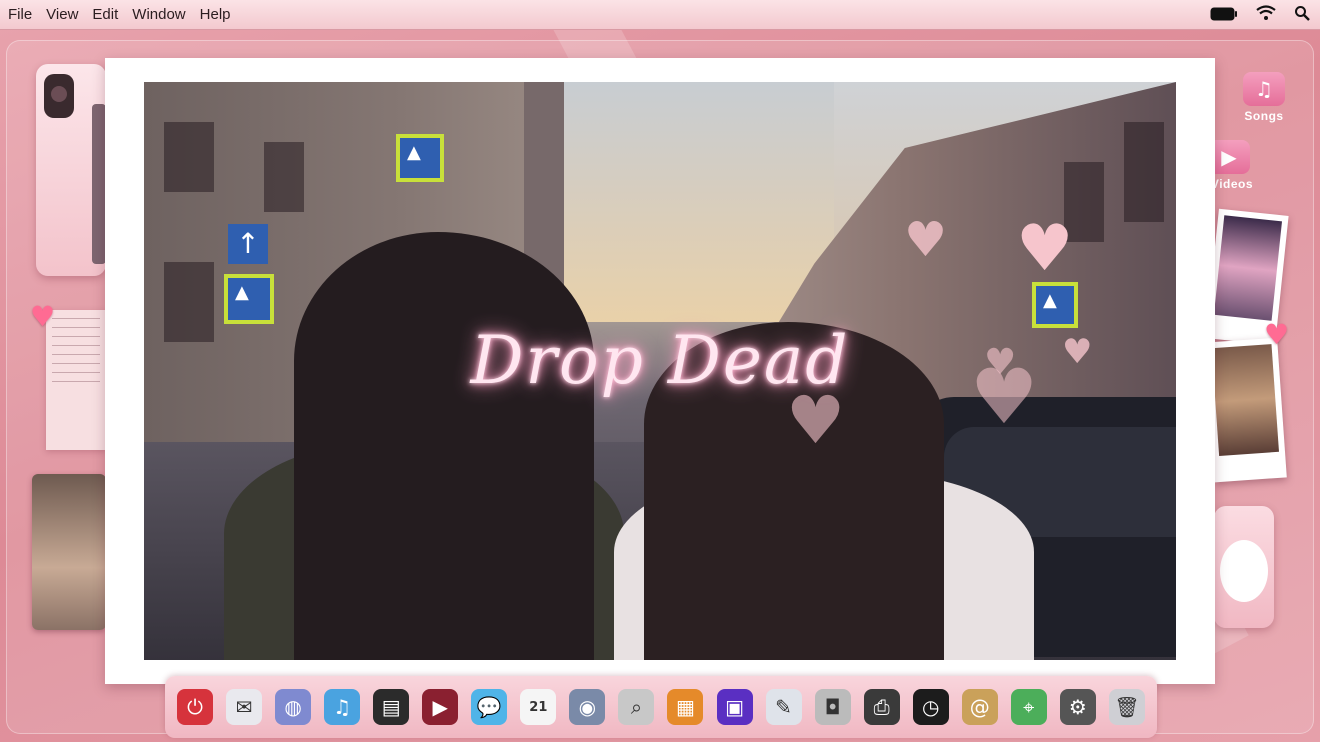 Image resolution: width=1320 pixels, height=742 pixels. Describe the element at coordinates (20, 14) in the screenshot. I see `menu-file: File` at that location.